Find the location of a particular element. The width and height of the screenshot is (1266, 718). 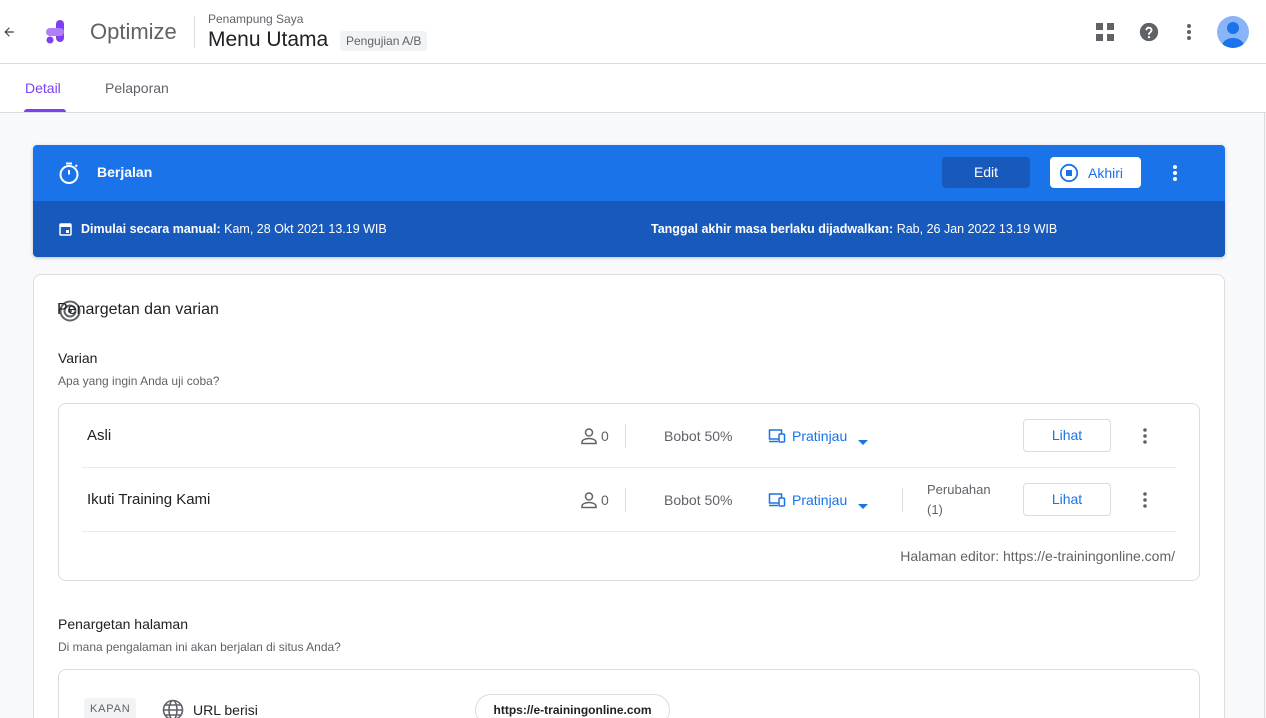

end-date-value: Rab, 26 Jan 2022 13.19 WIB is located at coordinates (977, 229).